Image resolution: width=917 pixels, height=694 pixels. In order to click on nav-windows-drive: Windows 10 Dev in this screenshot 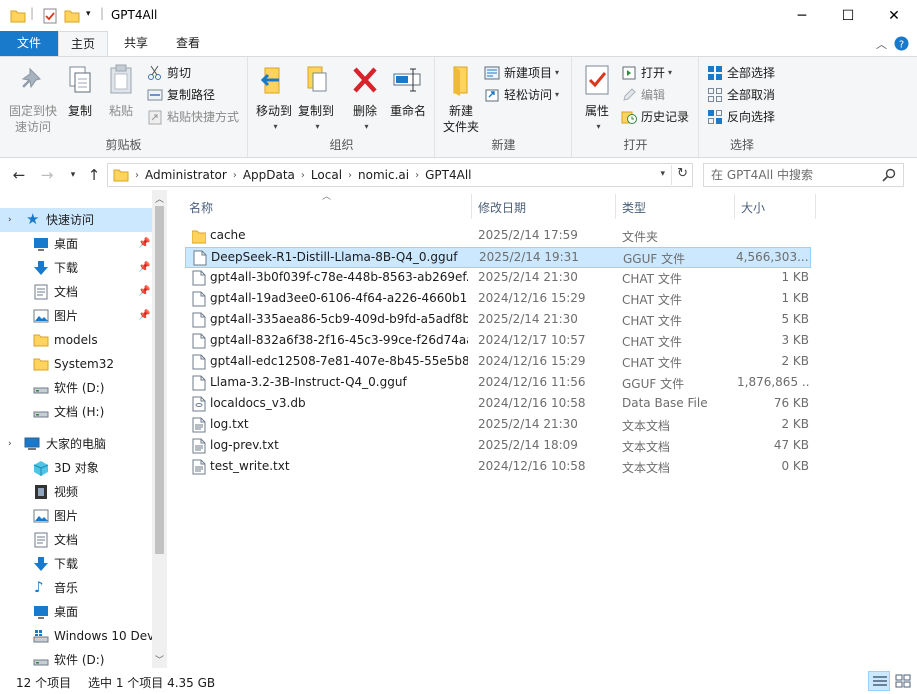, I will do `click(77, 636)`.